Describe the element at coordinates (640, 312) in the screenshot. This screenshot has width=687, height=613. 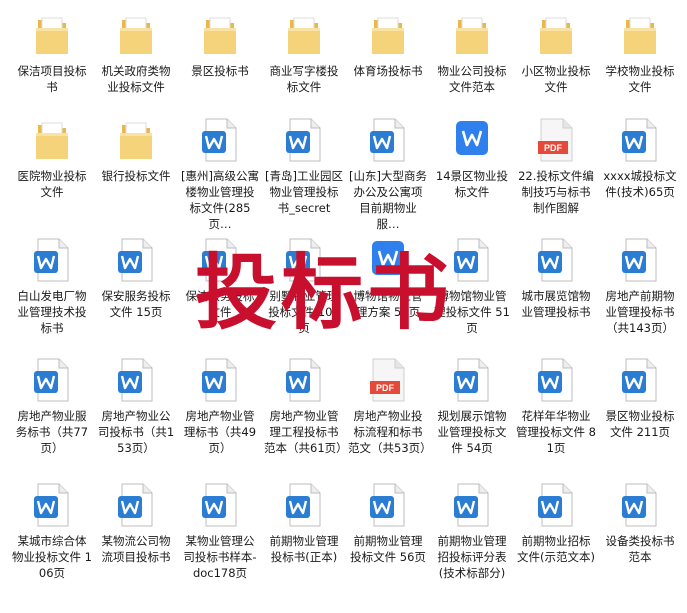
I see `file-item-label: 房地产前期物业管理投标书（共143页）` at that location.